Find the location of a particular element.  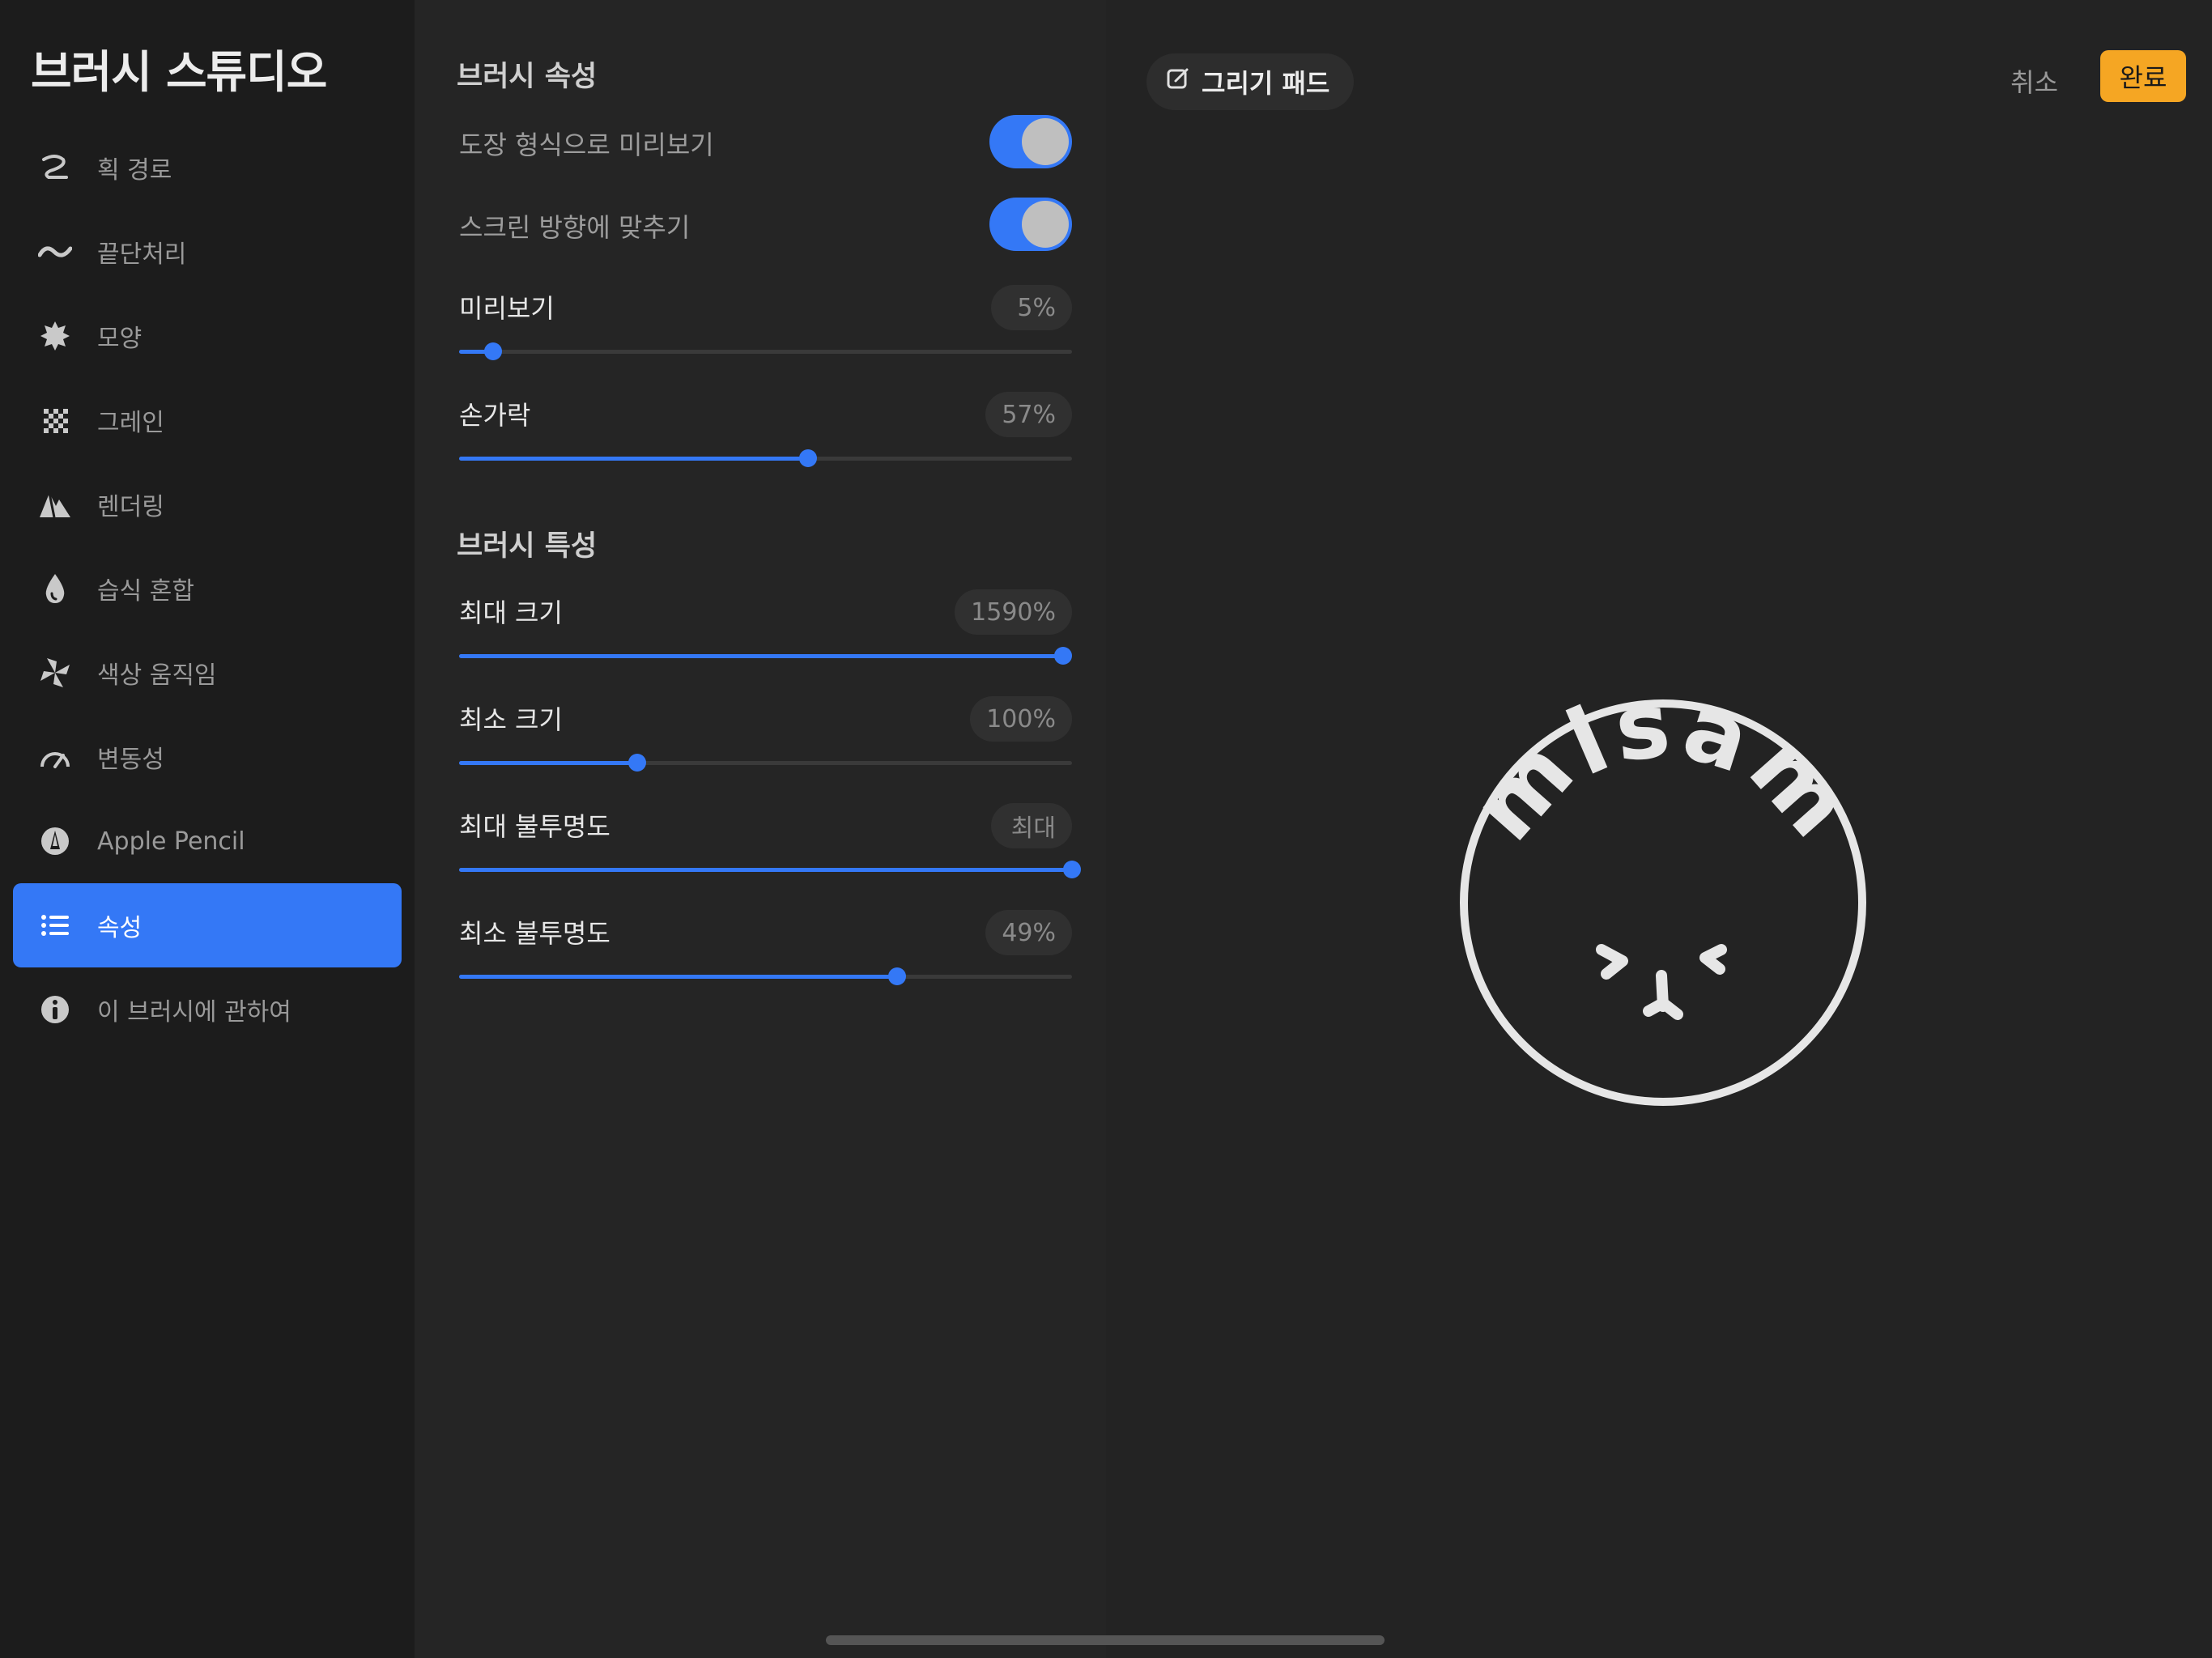

slider-value: 49% is located at coordinates (1028, 932).